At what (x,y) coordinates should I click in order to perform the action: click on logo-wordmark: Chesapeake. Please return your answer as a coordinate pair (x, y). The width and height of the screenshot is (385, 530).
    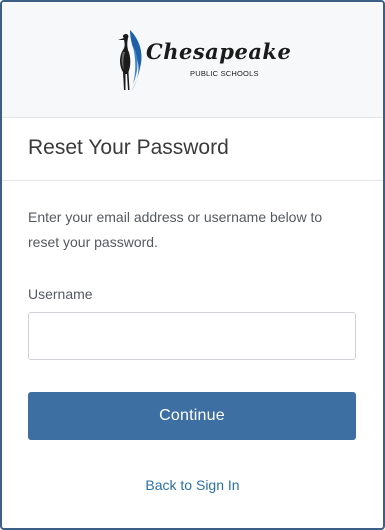
    Looking at the image, I should click on (219, 51).